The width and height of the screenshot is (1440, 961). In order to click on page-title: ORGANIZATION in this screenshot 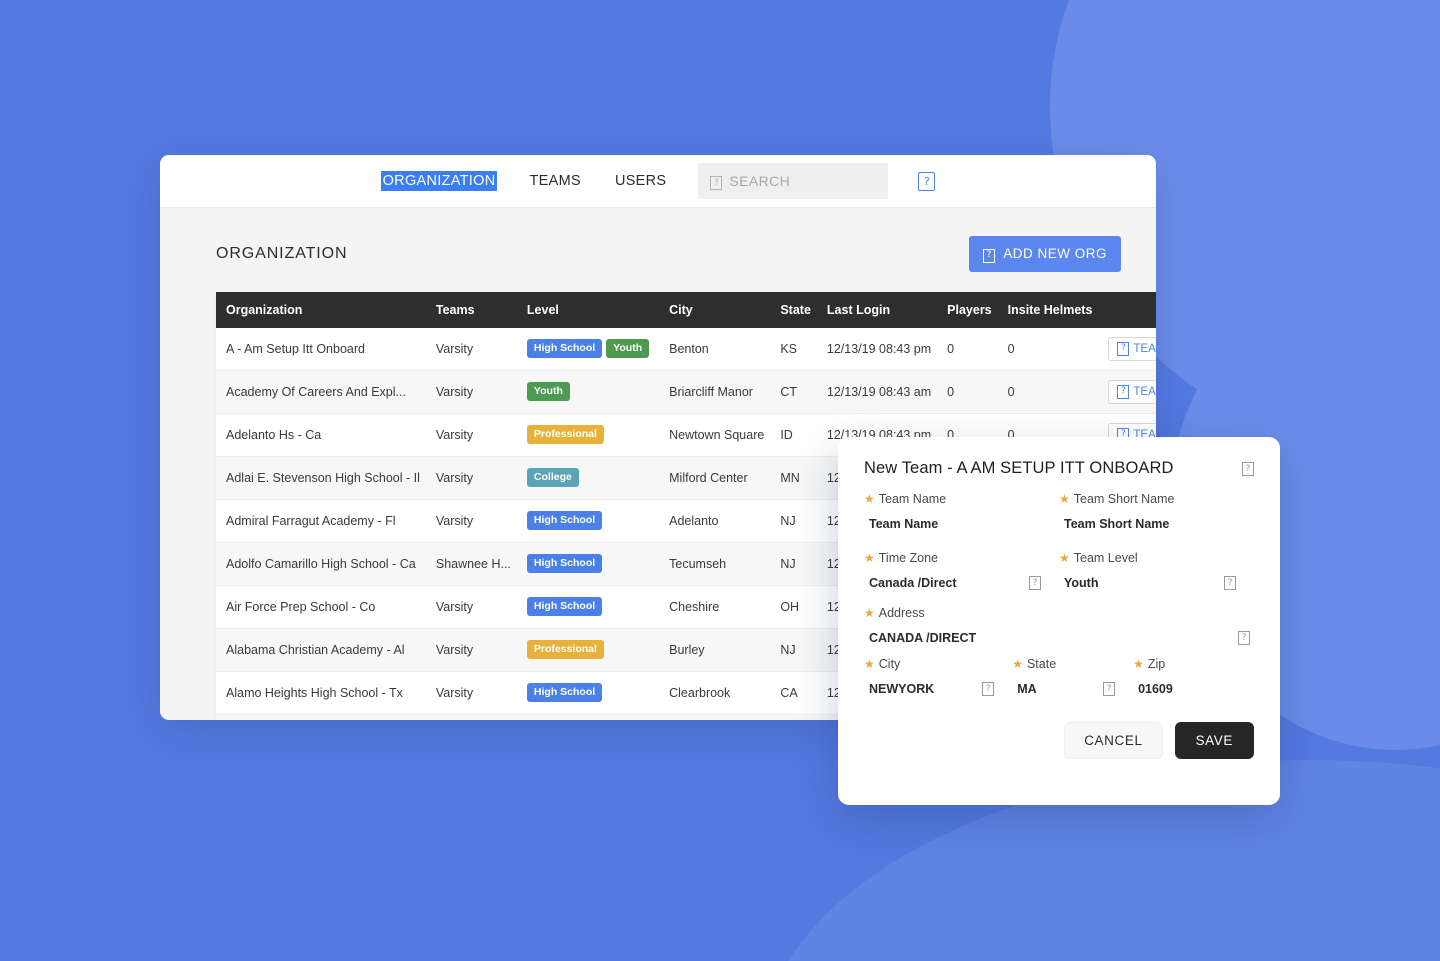, I will do `click(282, 253)`.